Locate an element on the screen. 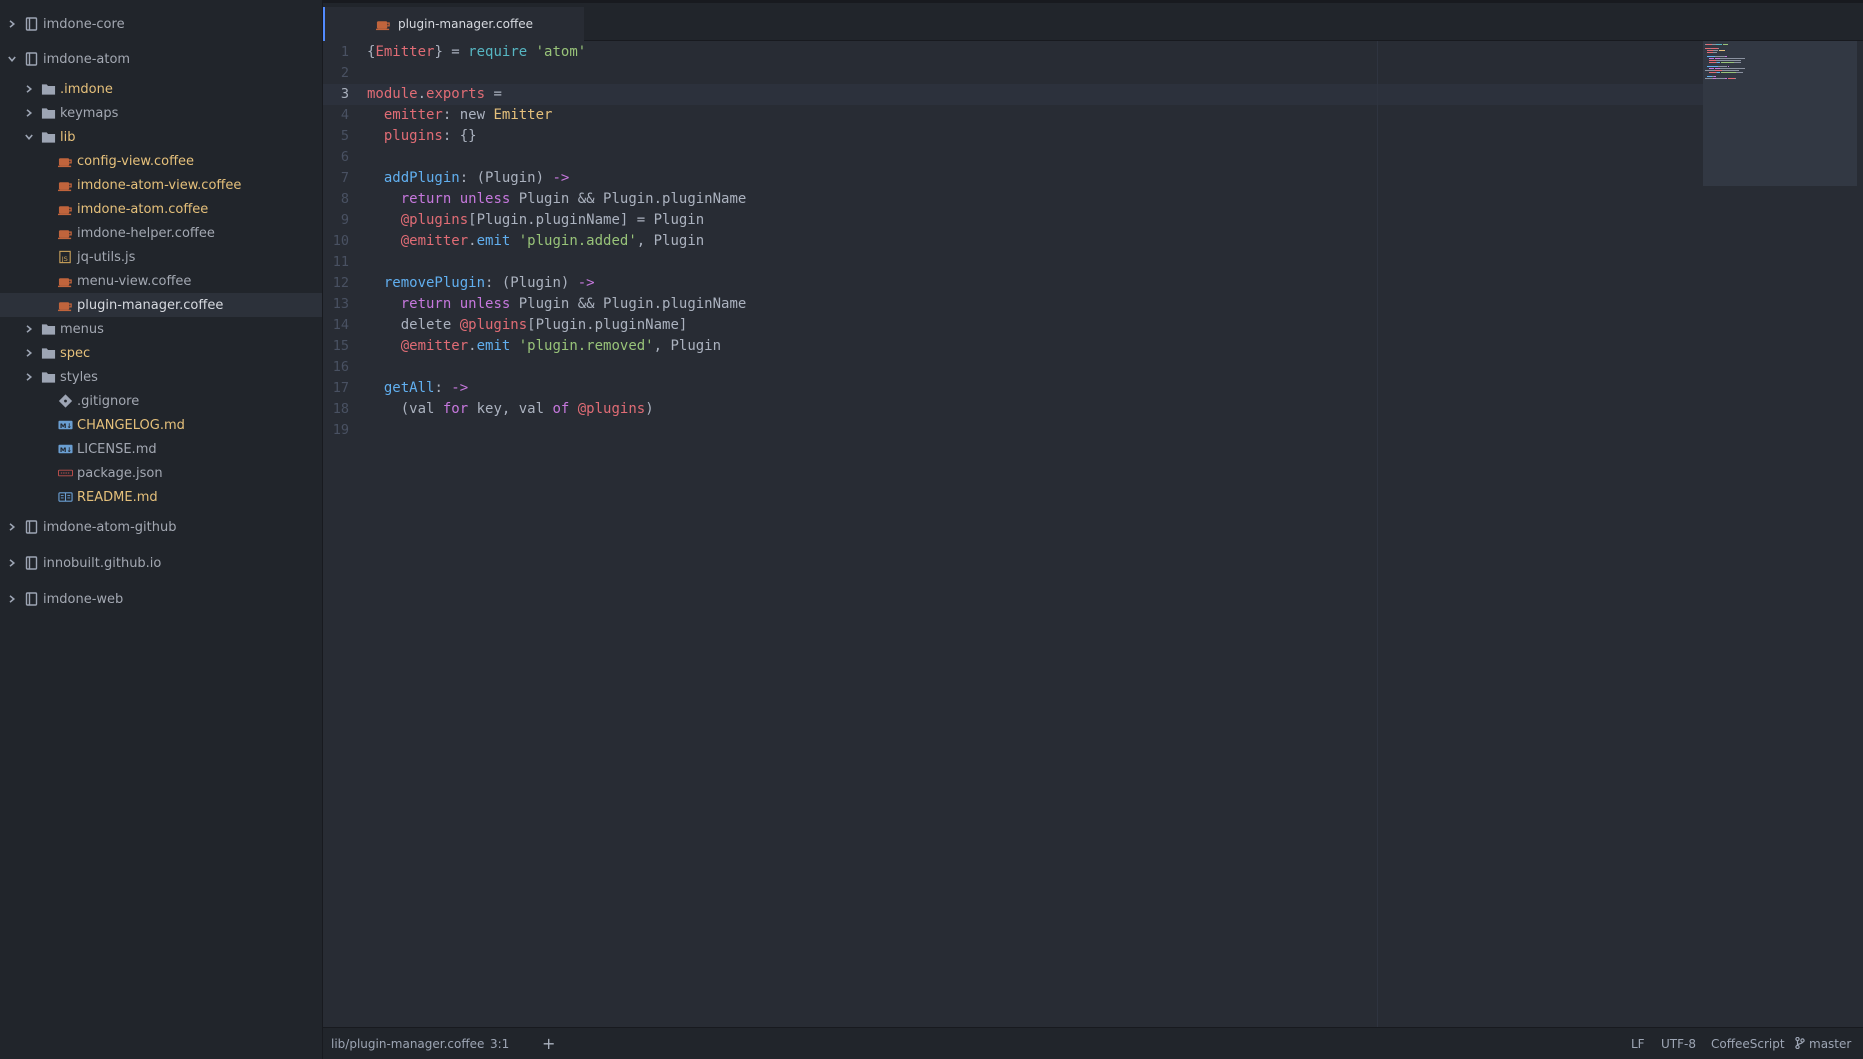 This screenshot has height=1059, width=1863. tree-item: JS jq-utils.js is located at coordinates (161, 257).